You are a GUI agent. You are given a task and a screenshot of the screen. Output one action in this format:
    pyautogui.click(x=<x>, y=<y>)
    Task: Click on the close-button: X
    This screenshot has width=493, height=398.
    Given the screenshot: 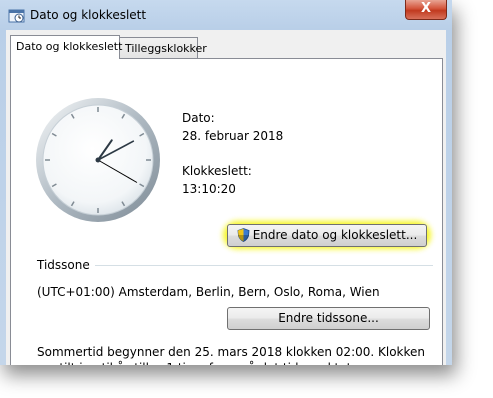 What is the action you would take?
    pyautogui.click(x=426, y=10)
    